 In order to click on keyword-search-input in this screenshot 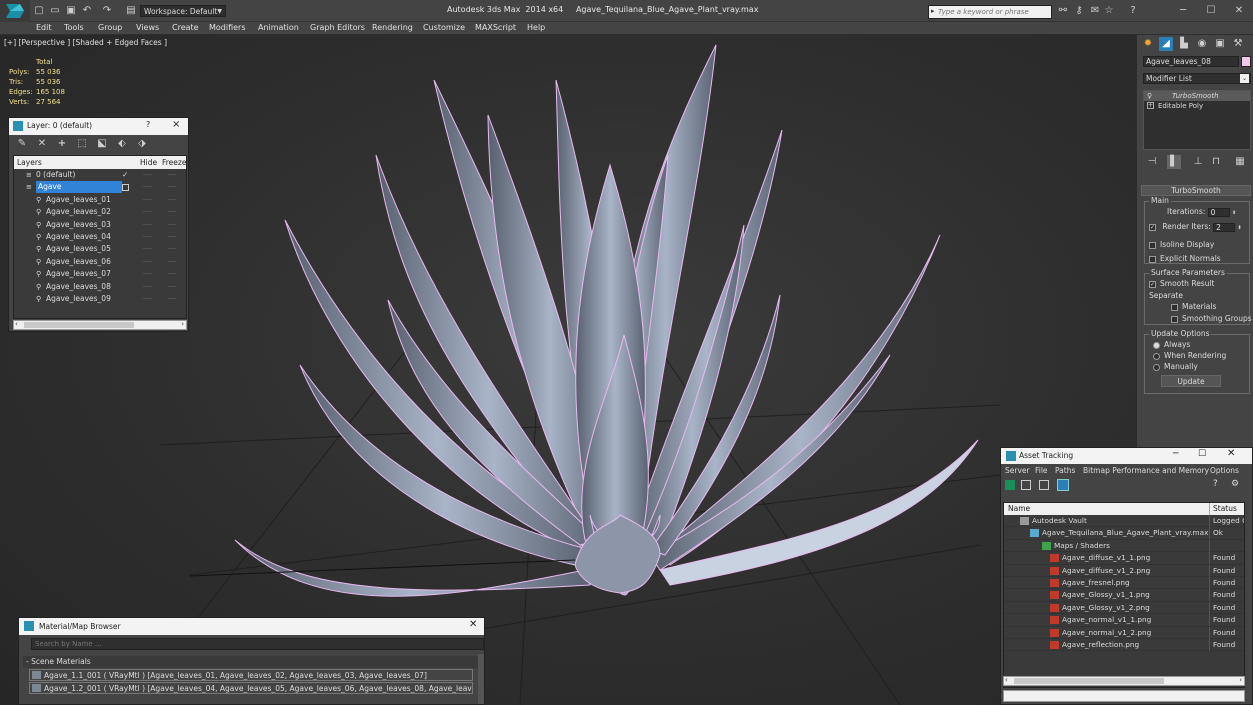, I will do `click(994, 12)`.